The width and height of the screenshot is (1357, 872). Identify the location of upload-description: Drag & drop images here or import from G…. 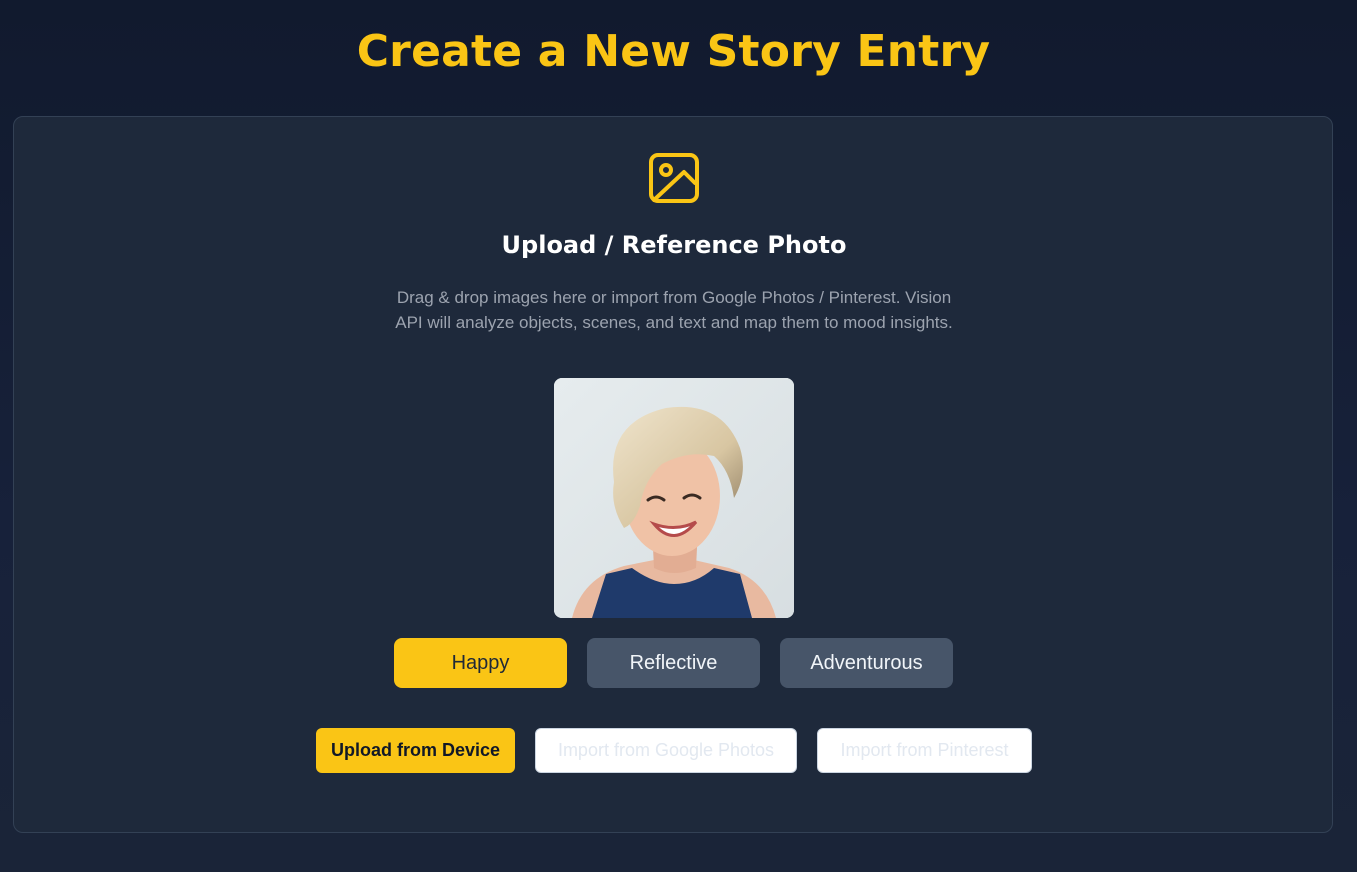
(674, 310).